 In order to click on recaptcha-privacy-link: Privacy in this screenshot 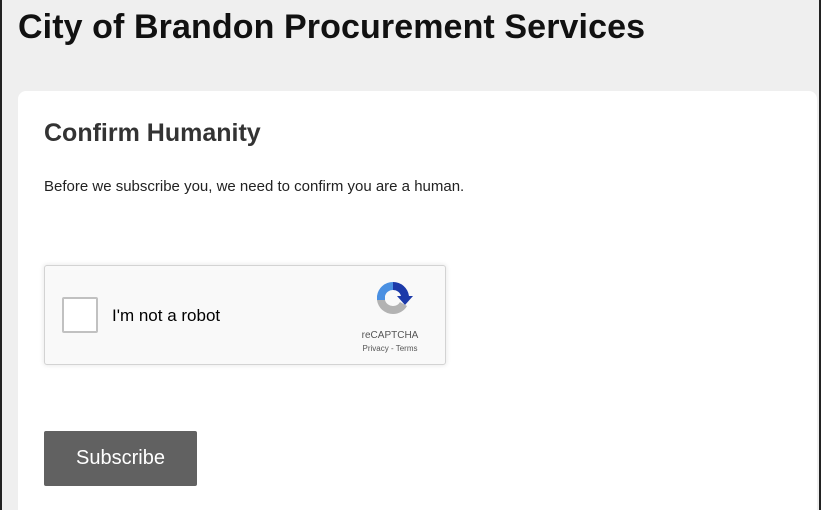, I will do `click(376, 348)`.